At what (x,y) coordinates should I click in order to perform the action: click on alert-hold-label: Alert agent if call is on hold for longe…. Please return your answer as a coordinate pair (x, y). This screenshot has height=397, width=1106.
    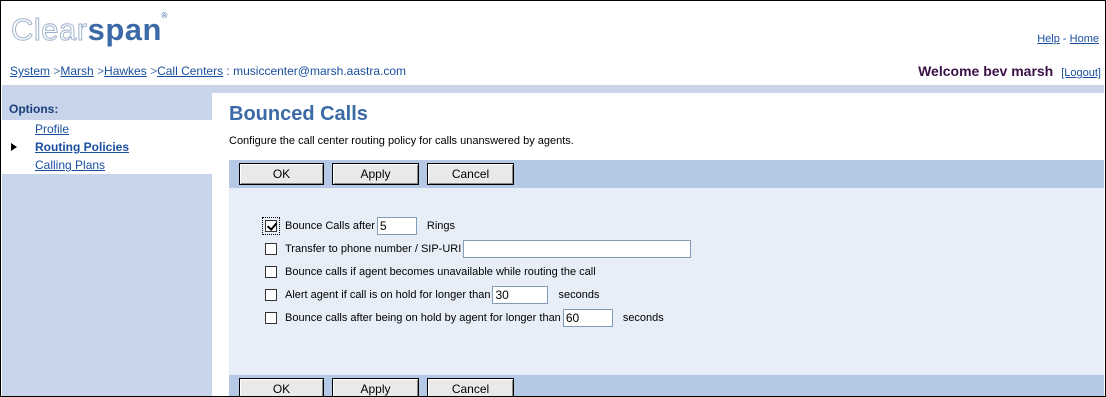
    Looking at the image, I should click on (388, 295).